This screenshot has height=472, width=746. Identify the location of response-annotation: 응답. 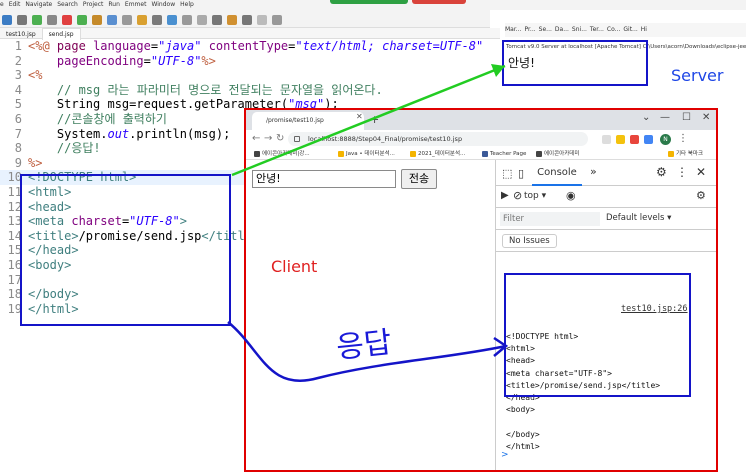
(364, 345).